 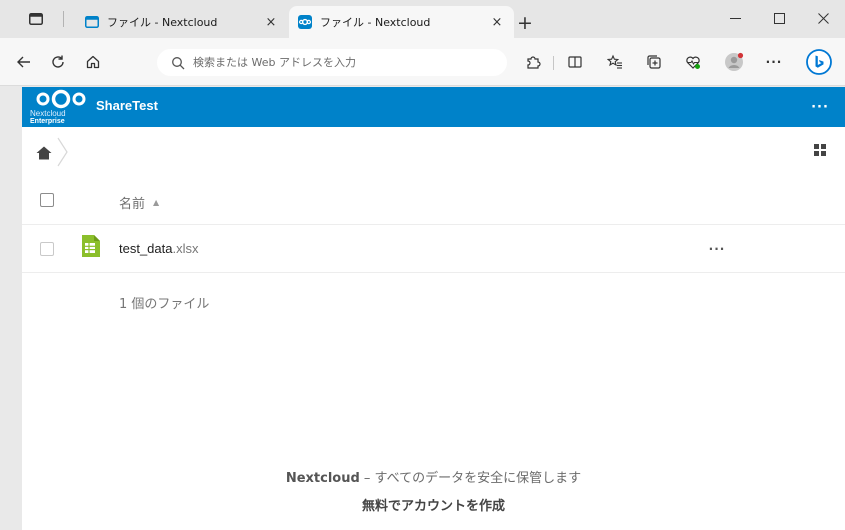 I want to click on nextcloud-logo: Nextcloud Enterprise, so click(x=57, y=107).